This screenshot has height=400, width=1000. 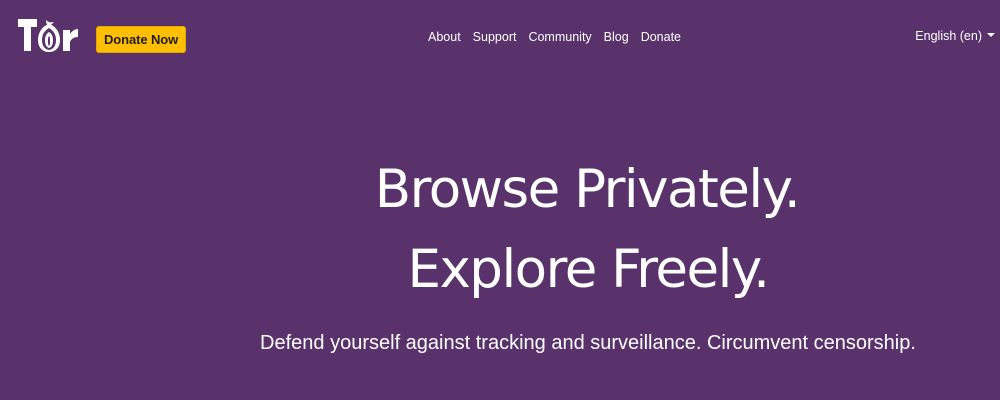 I want to click on nav-item-support: Support, so click(x=495, y=37).